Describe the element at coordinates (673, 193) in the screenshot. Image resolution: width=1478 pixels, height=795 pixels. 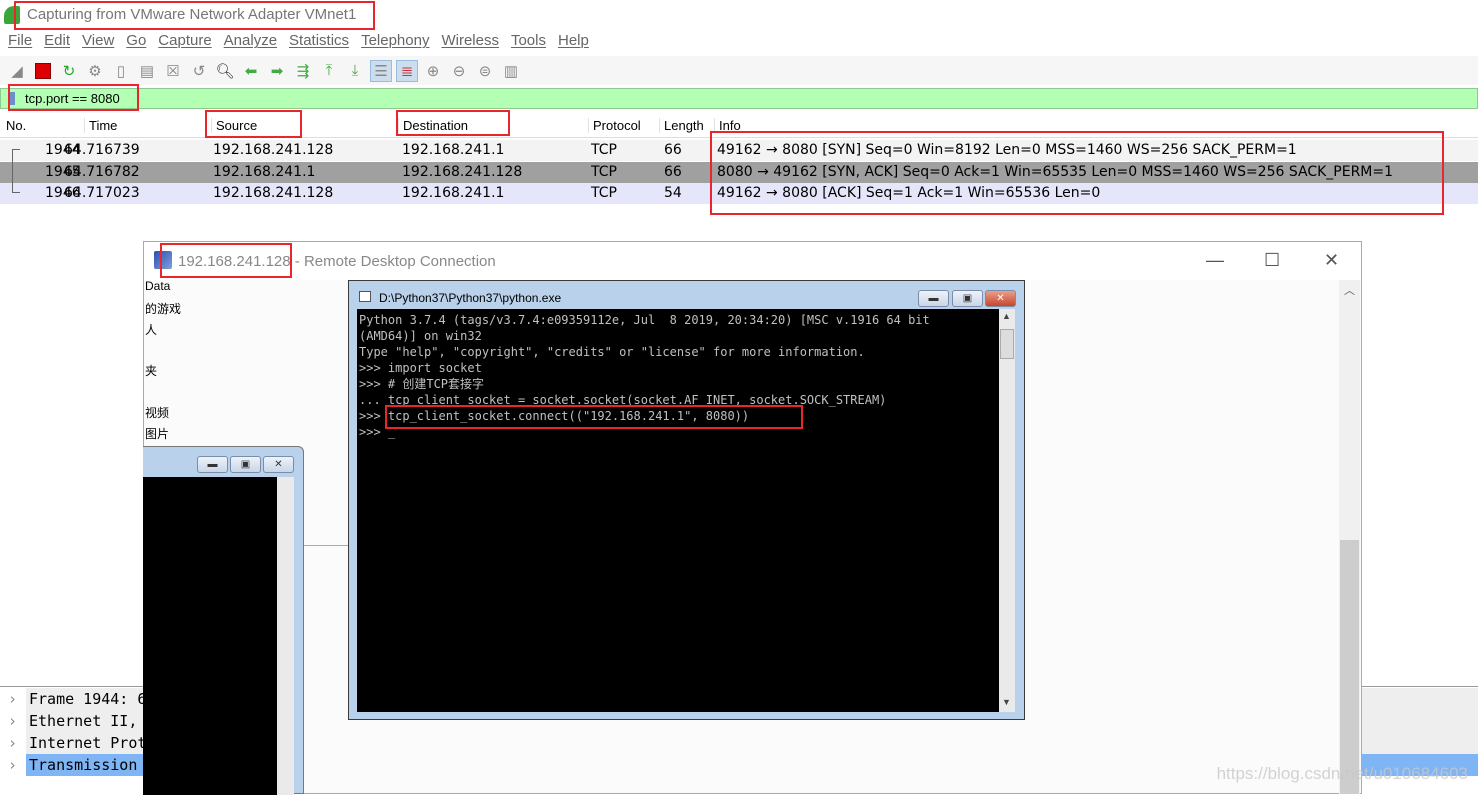
I see `cell-len: 54` at that location.